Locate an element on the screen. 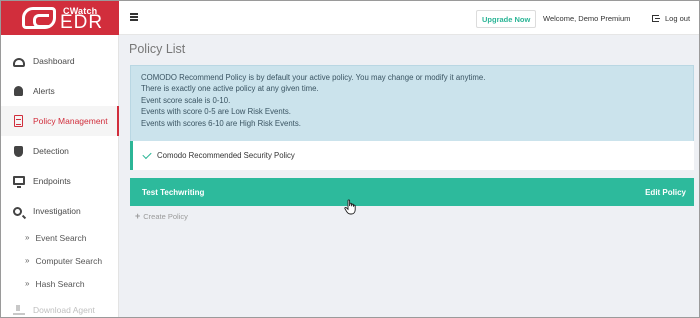 The height and width of the screenshot is (318, 700). policy-list-item: Test Techwriting Edit Policy is located at coordinates (412, 192).